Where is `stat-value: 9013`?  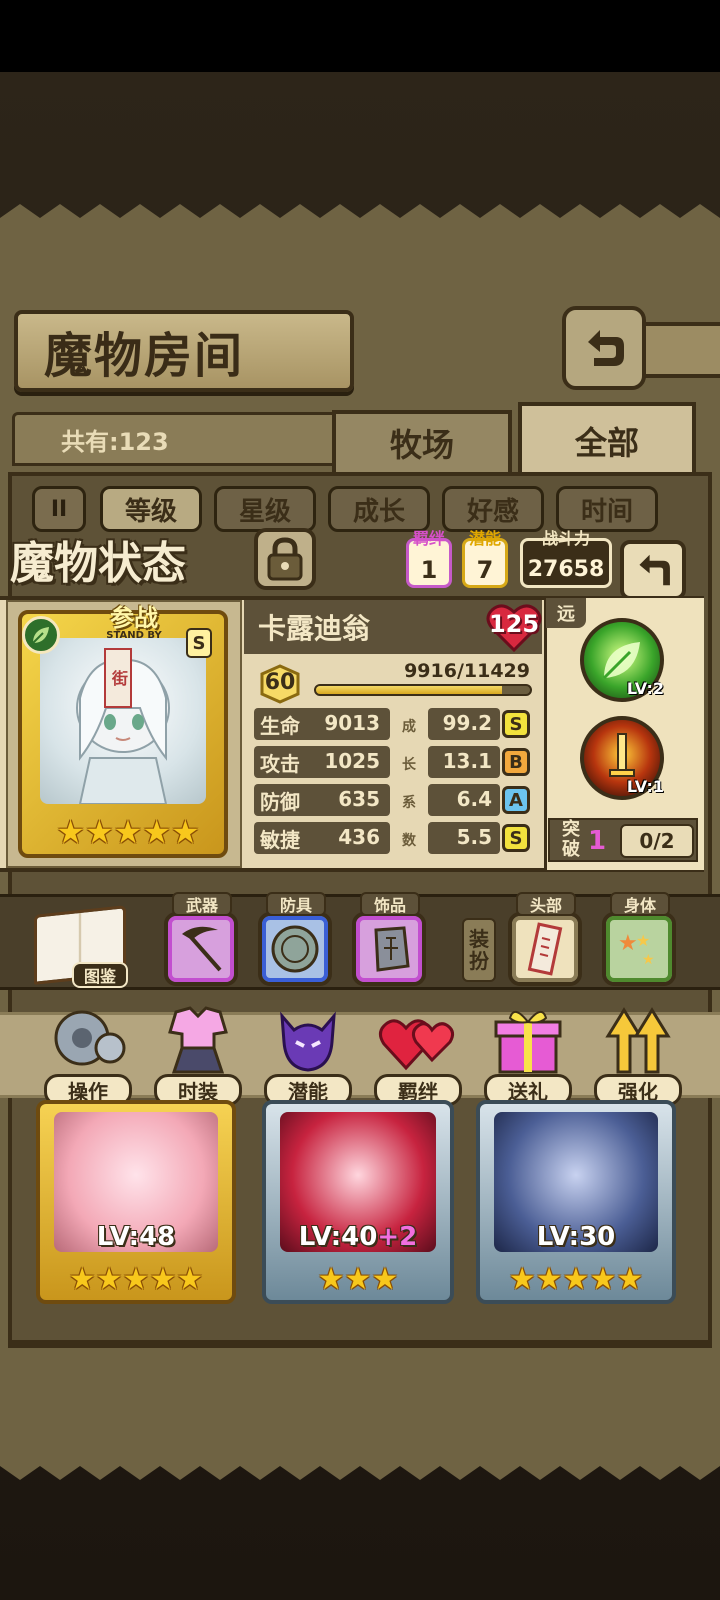
stat-value: 9013 is located at coordinates (352, 723).